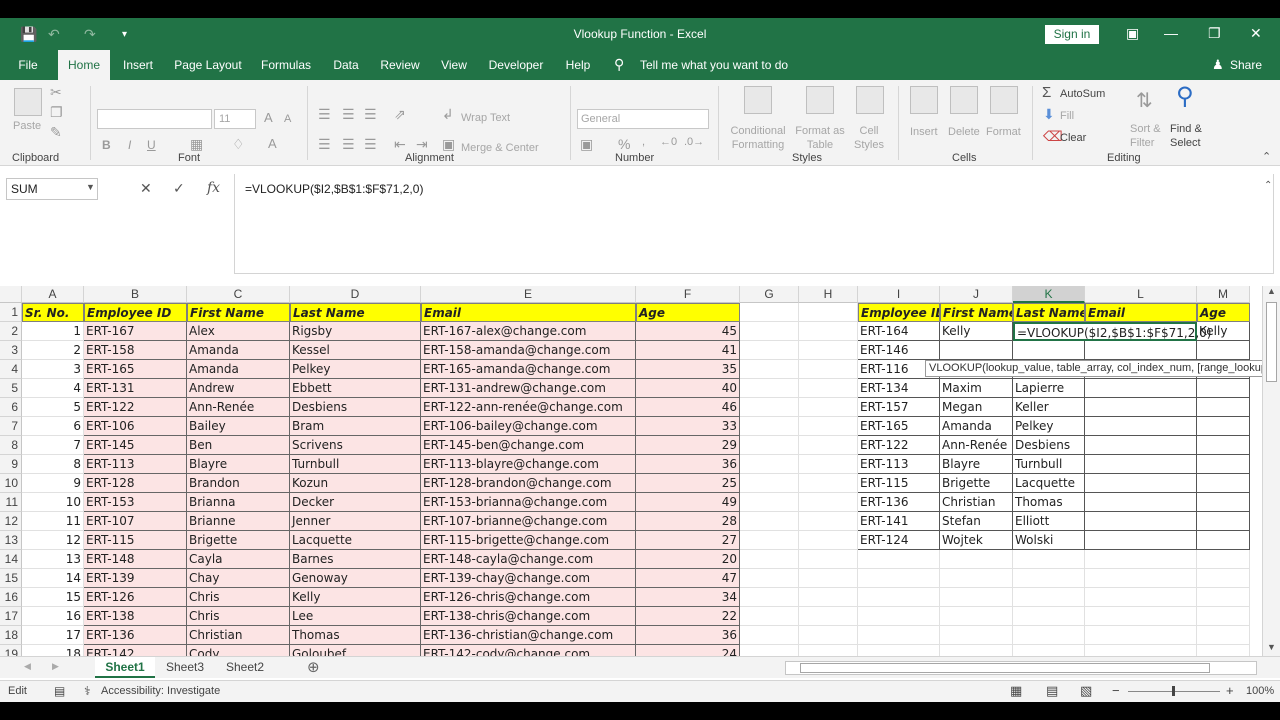  I want to click on ribbon-display-options-icon: ▣, so click(1132, 33).